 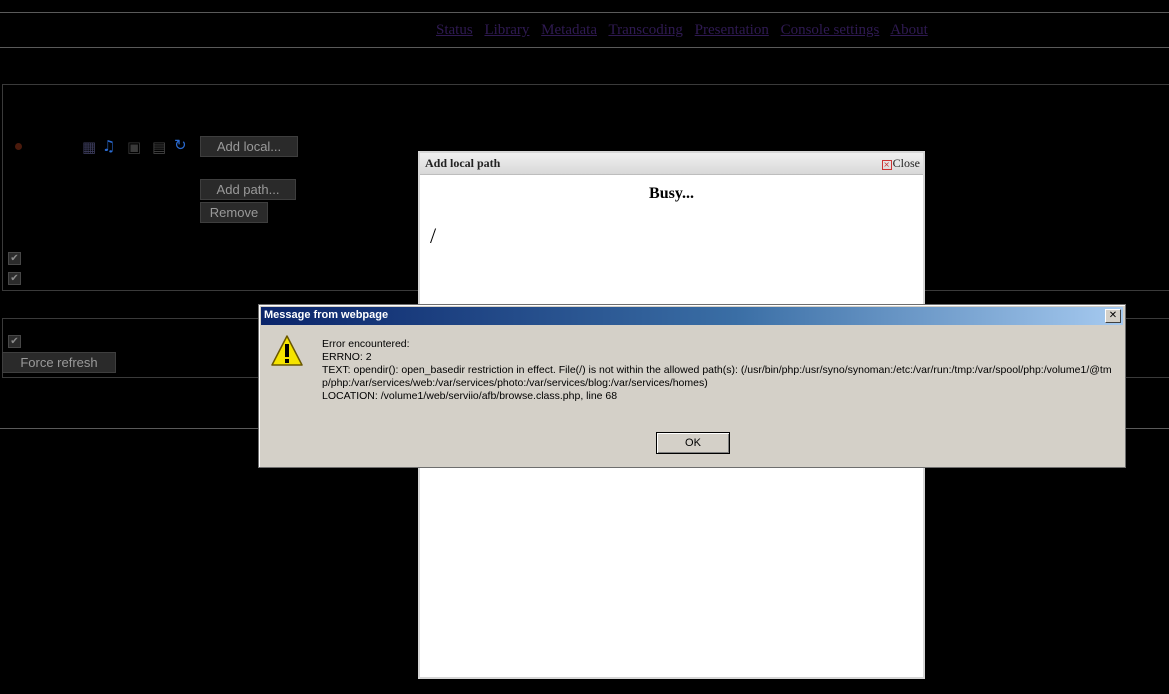 What do you see at coordinates (906, 163) in the screenshot?
I see `dialog-close-label: Close` at bounding box center [906, 163].